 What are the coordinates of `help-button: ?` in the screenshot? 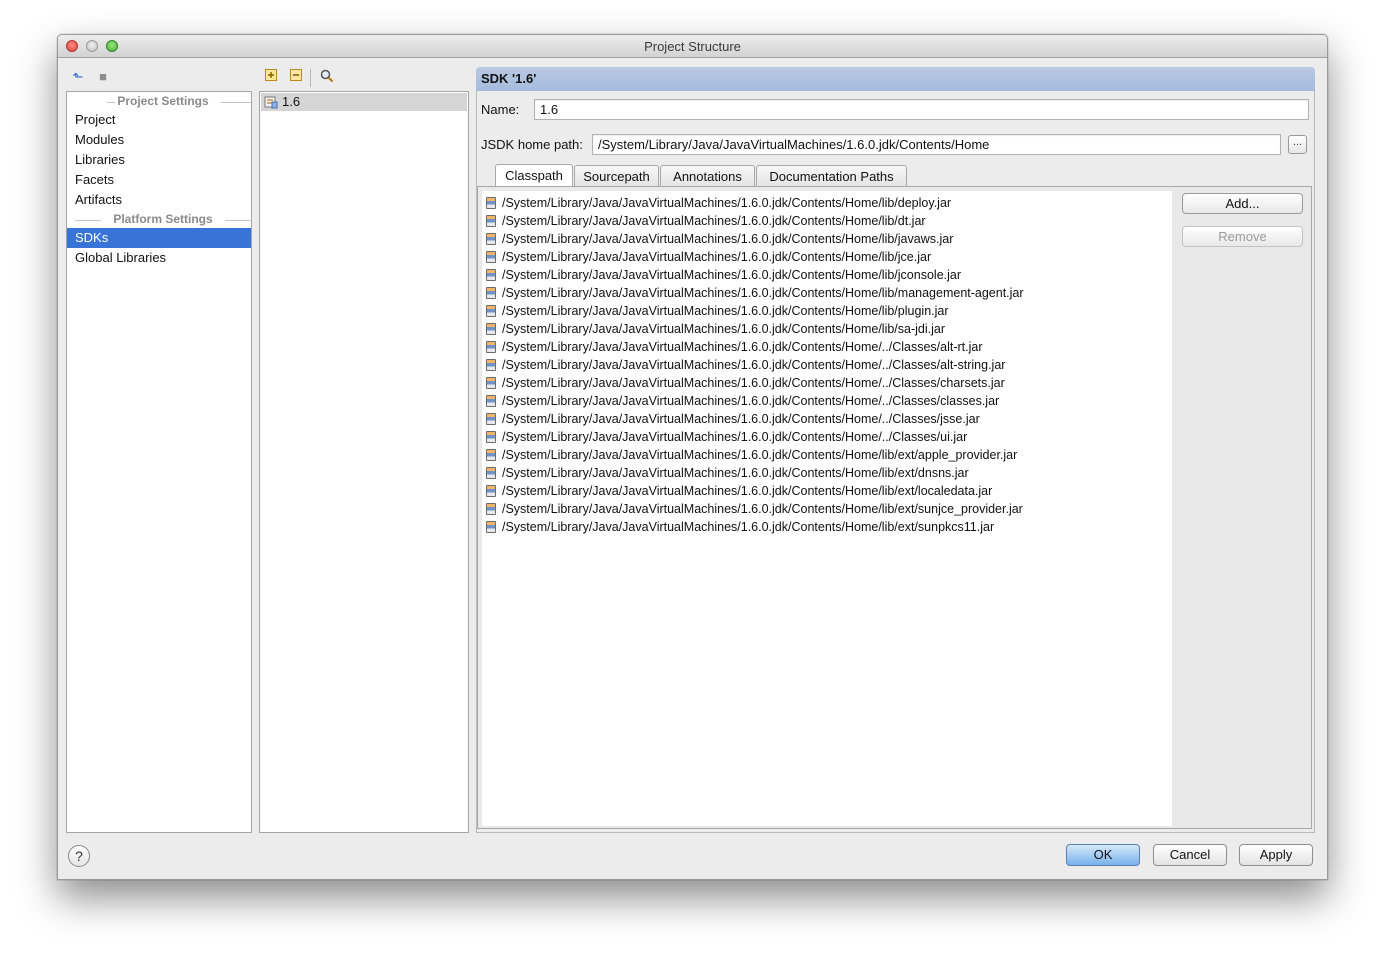 It's located at (79, 856).